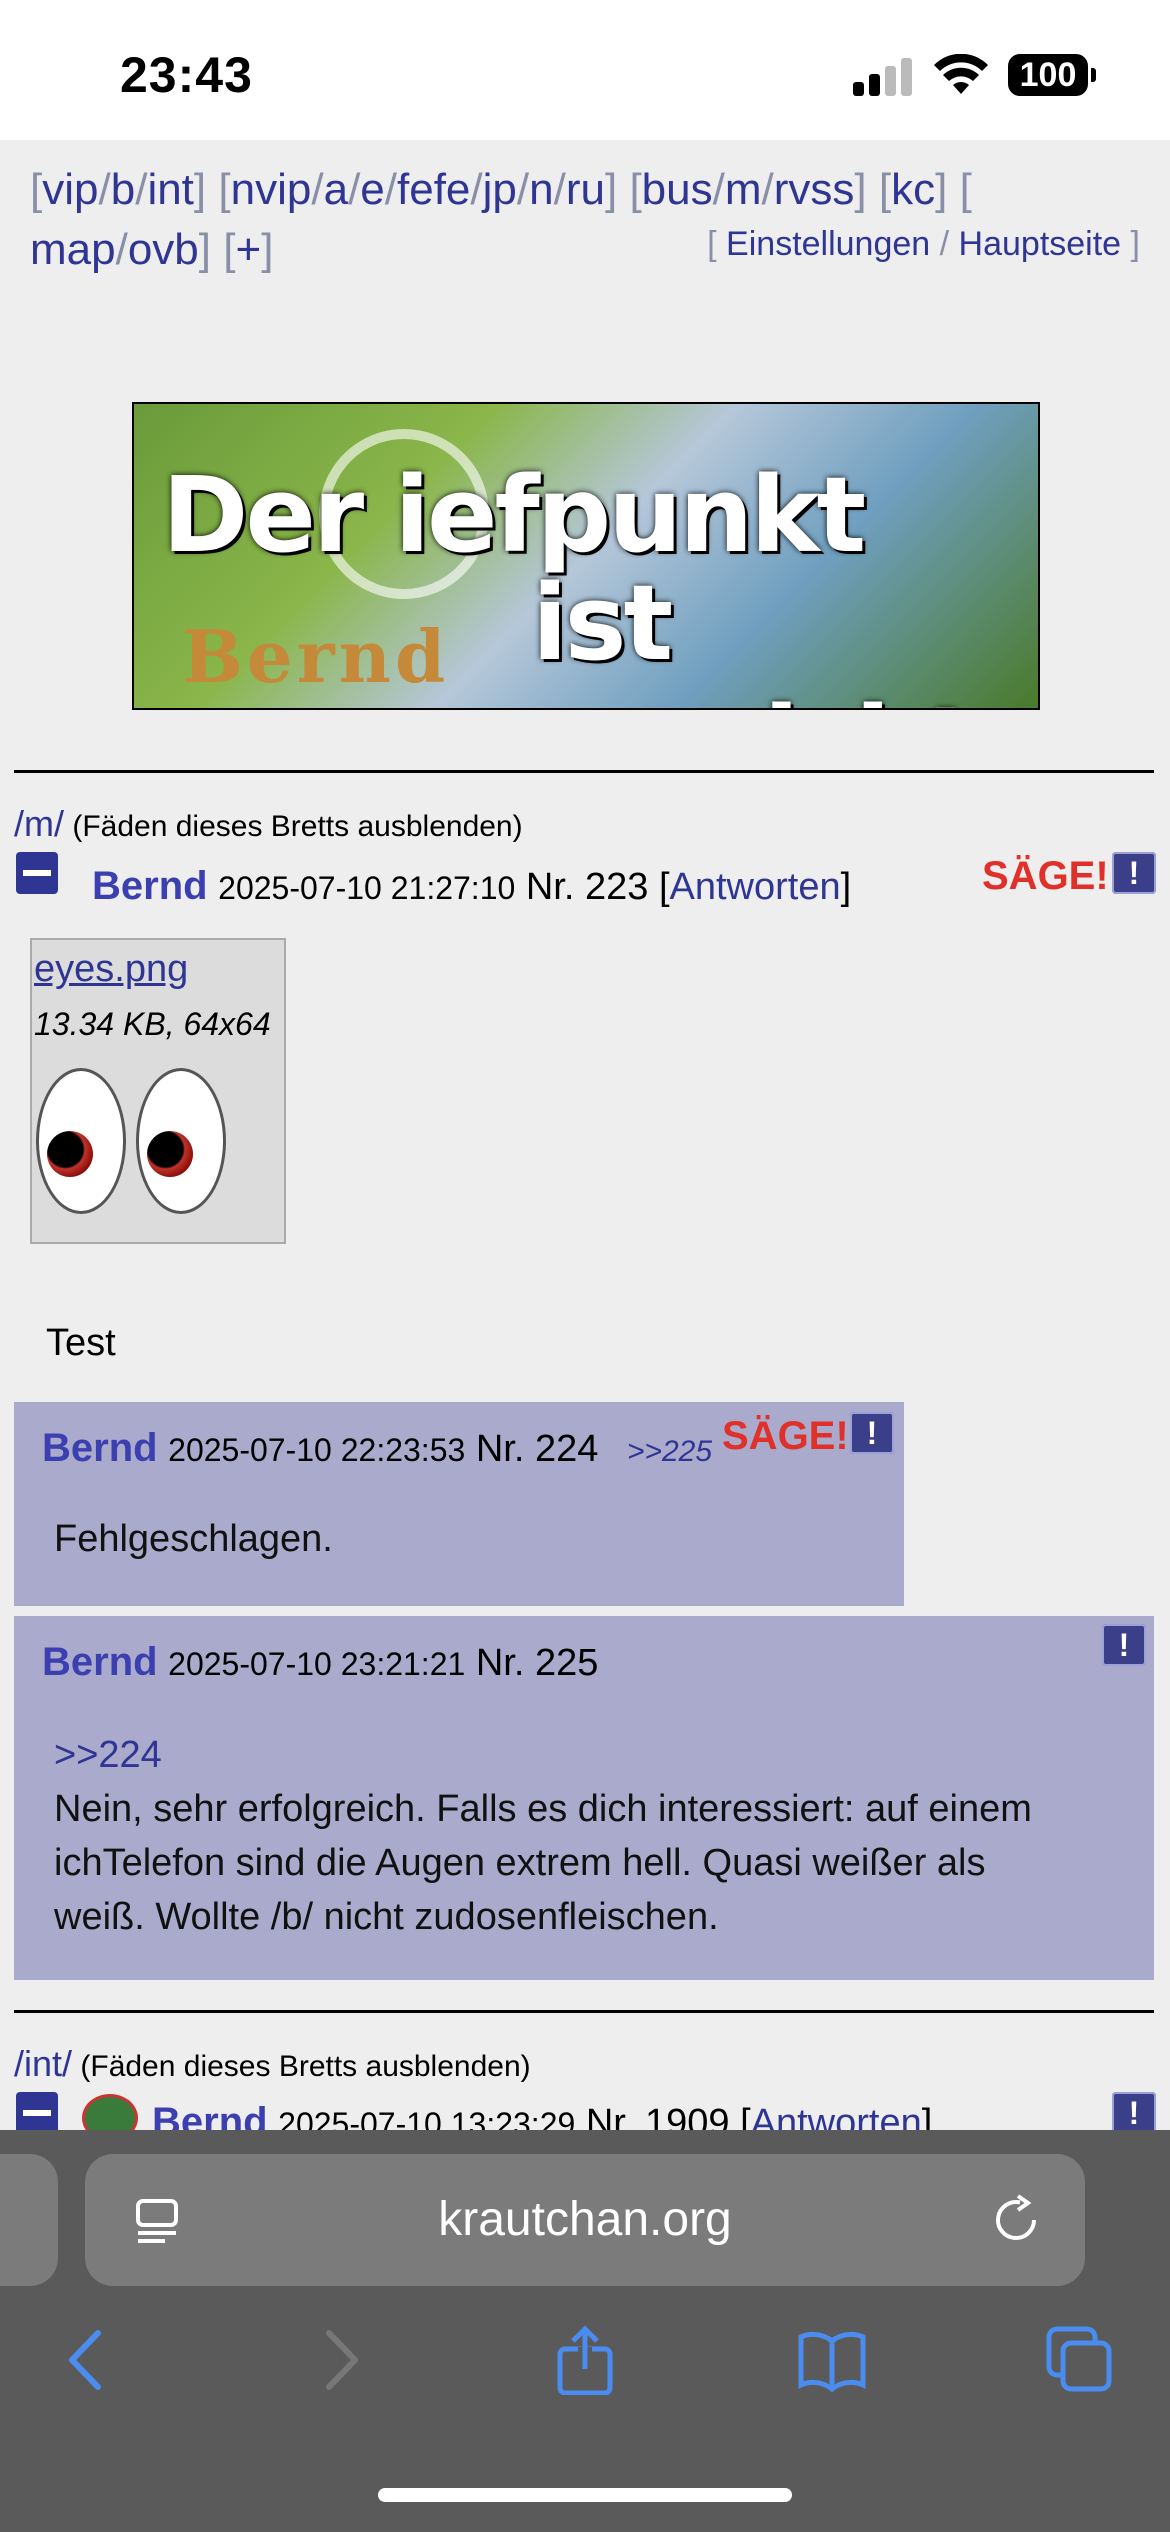  What do you see at coordinates (514, 515) in the screenshot?
I see `banner-line1: Der iefpunkt` at bounding box center [514, 515].